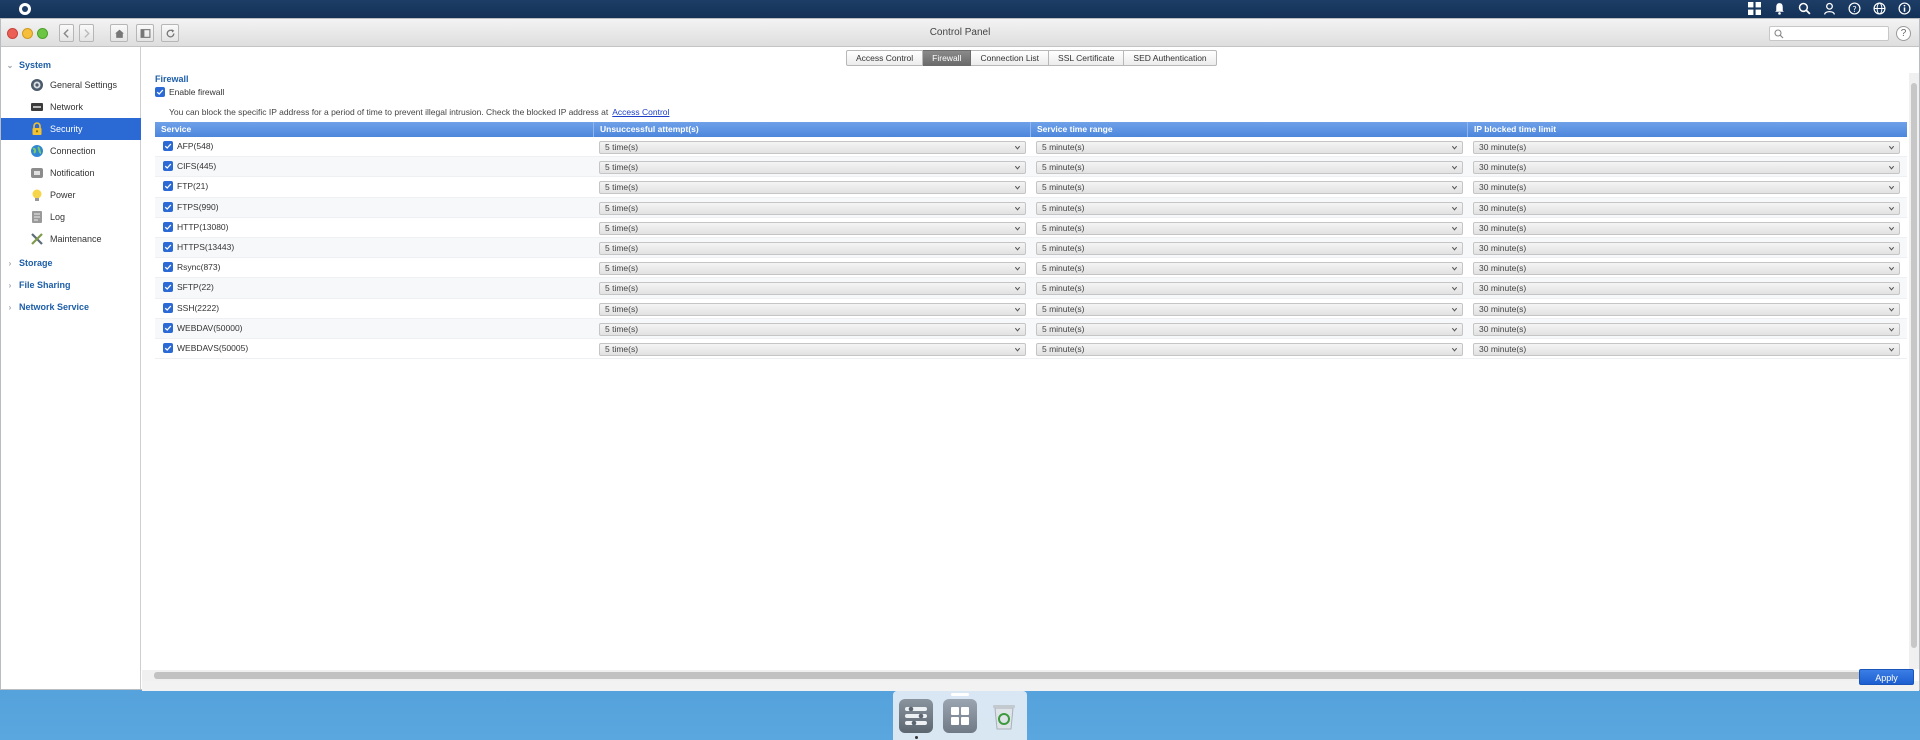 The height and width of the screenshot is (740, 1920). What do you see at coordinates (71, 151) in the screenshot?
I see `sidebar-item-connection: Connection` at bounding box center [71, 151].